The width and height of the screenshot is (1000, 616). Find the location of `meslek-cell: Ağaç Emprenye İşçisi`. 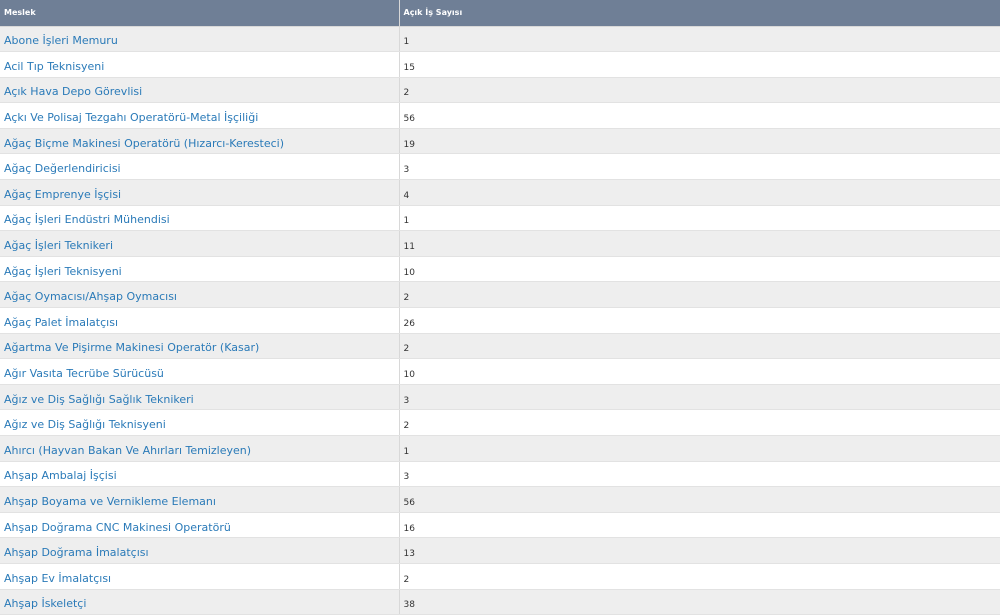

meslek-cell: Ağaç Emprenye İşçisi is located at coordinates (200, 192).